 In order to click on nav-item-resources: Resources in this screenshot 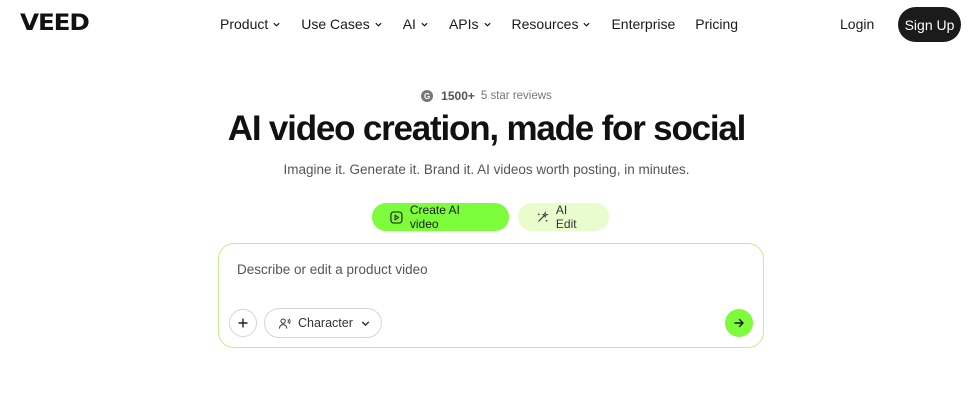, I will do `click(552, 24)`.